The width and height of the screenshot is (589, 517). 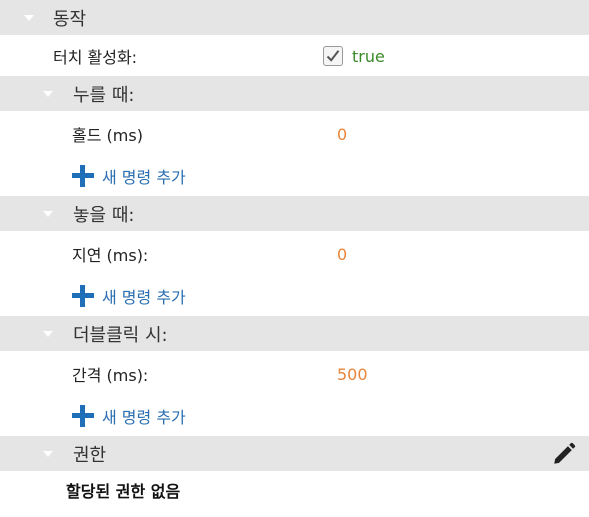 What do you see at coordinates (104, 215) in the screenshot?
I see `section-title: 놓을 때:` at bounding box center [104, 215].